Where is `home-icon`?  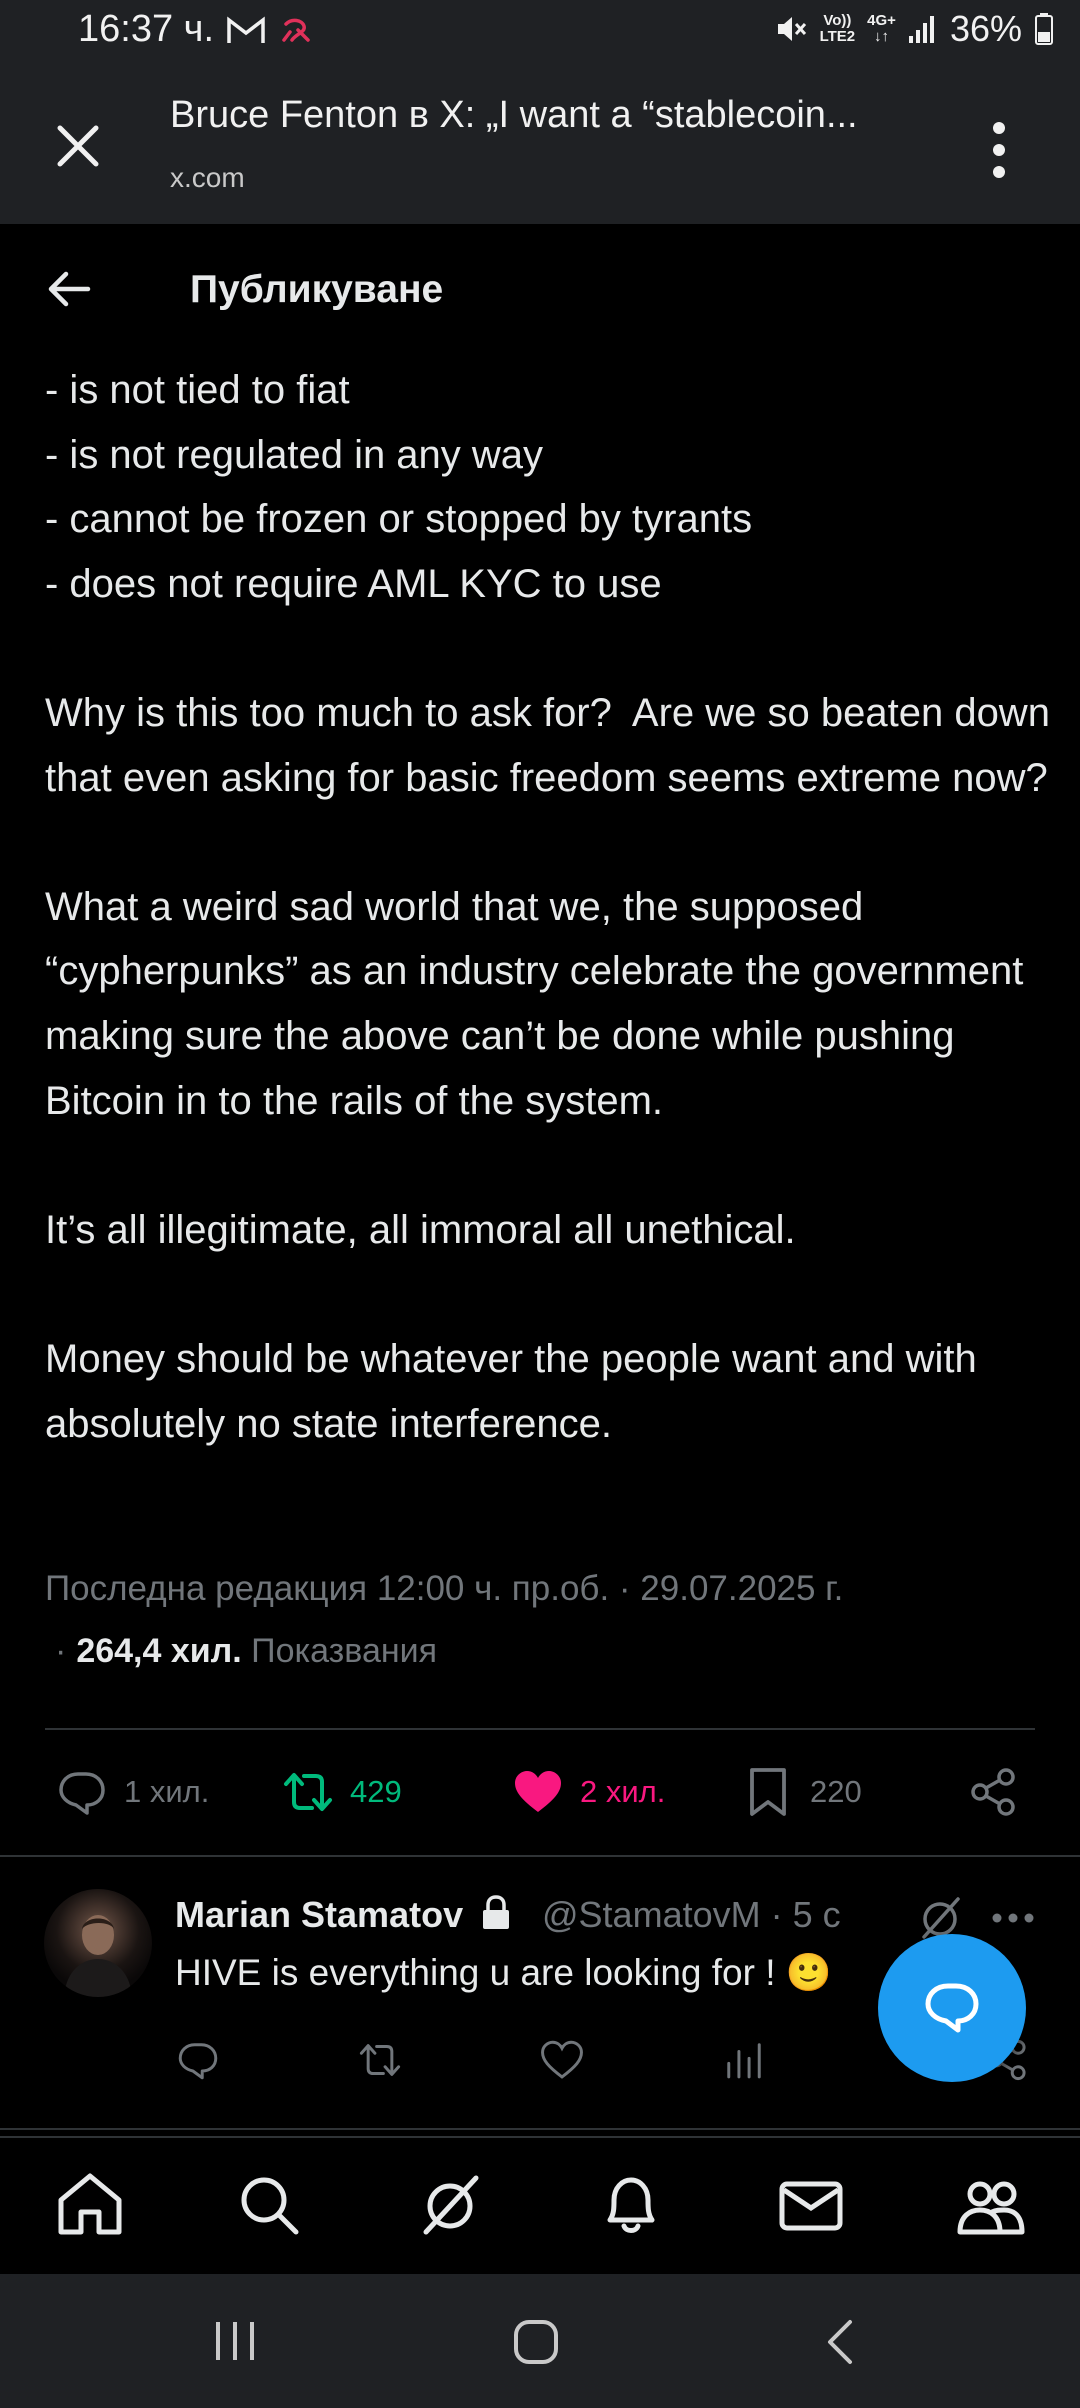 home-icon is located at coordinates (90, 2205).